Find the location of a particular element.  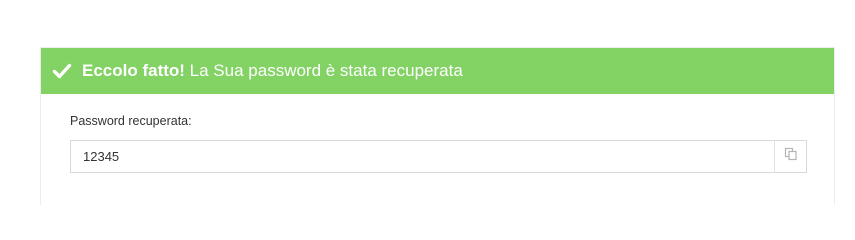

password-field-group is located at coordinates (438, 156).